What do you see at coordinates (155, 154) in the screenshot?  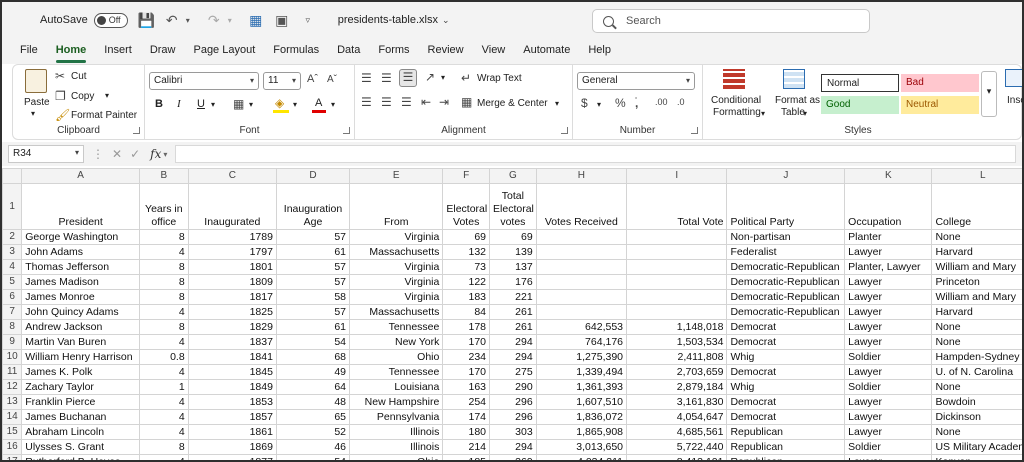 I see `insert-function-button: fx` at bounding box center [155, 154].